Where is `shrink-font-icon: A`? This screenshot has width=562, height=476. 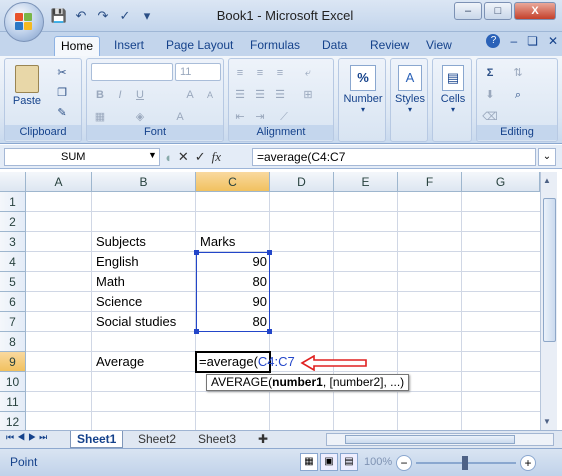
shrink-font-icon: A is located at coordinates (210, 94).